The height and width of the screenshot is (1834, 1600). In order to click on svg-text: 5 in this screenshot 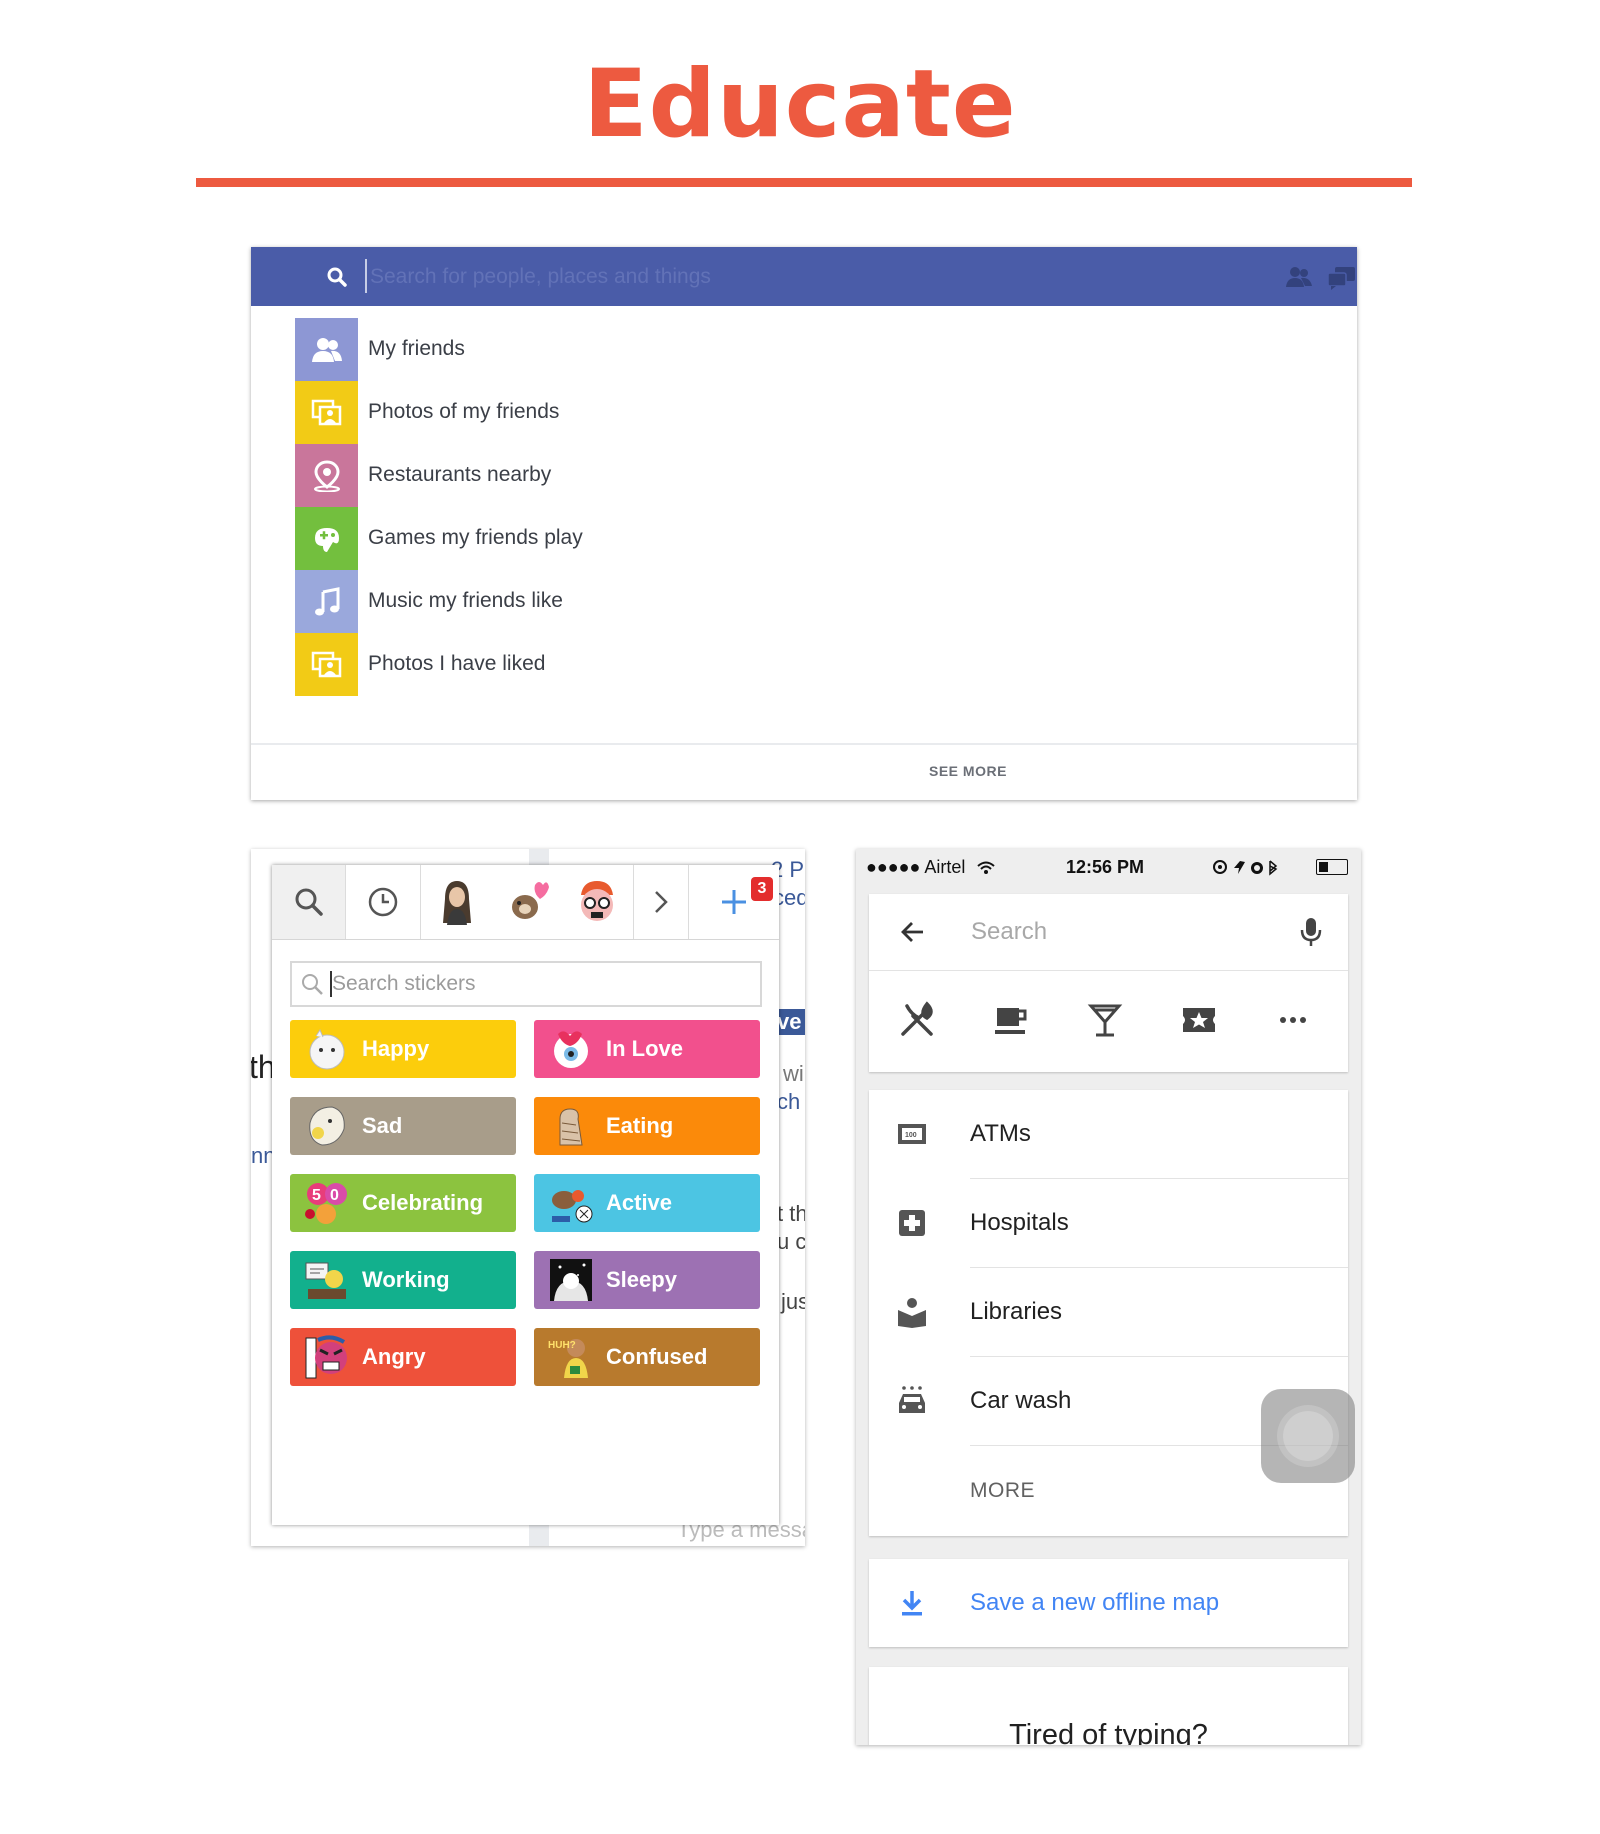, I will do `click(316, 1195)`.